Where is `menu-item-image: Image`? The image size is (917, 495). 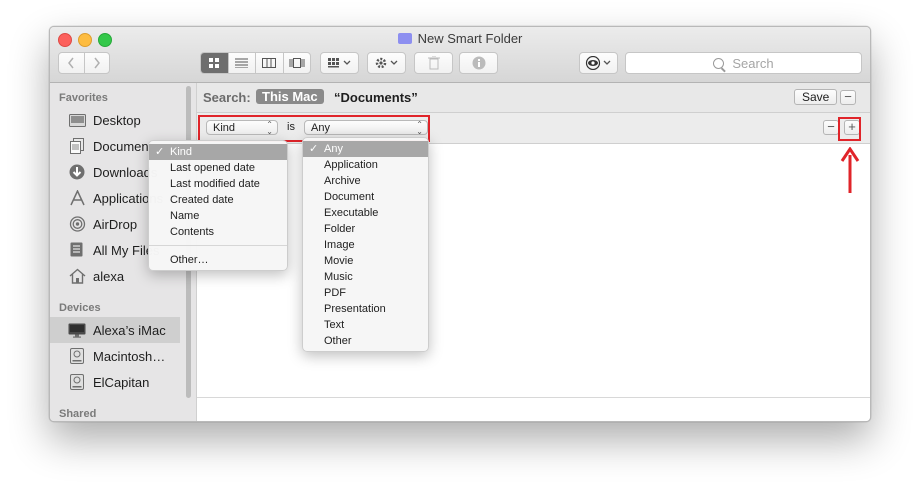 menu-item-image: Image is located at coordinates (365, 245).